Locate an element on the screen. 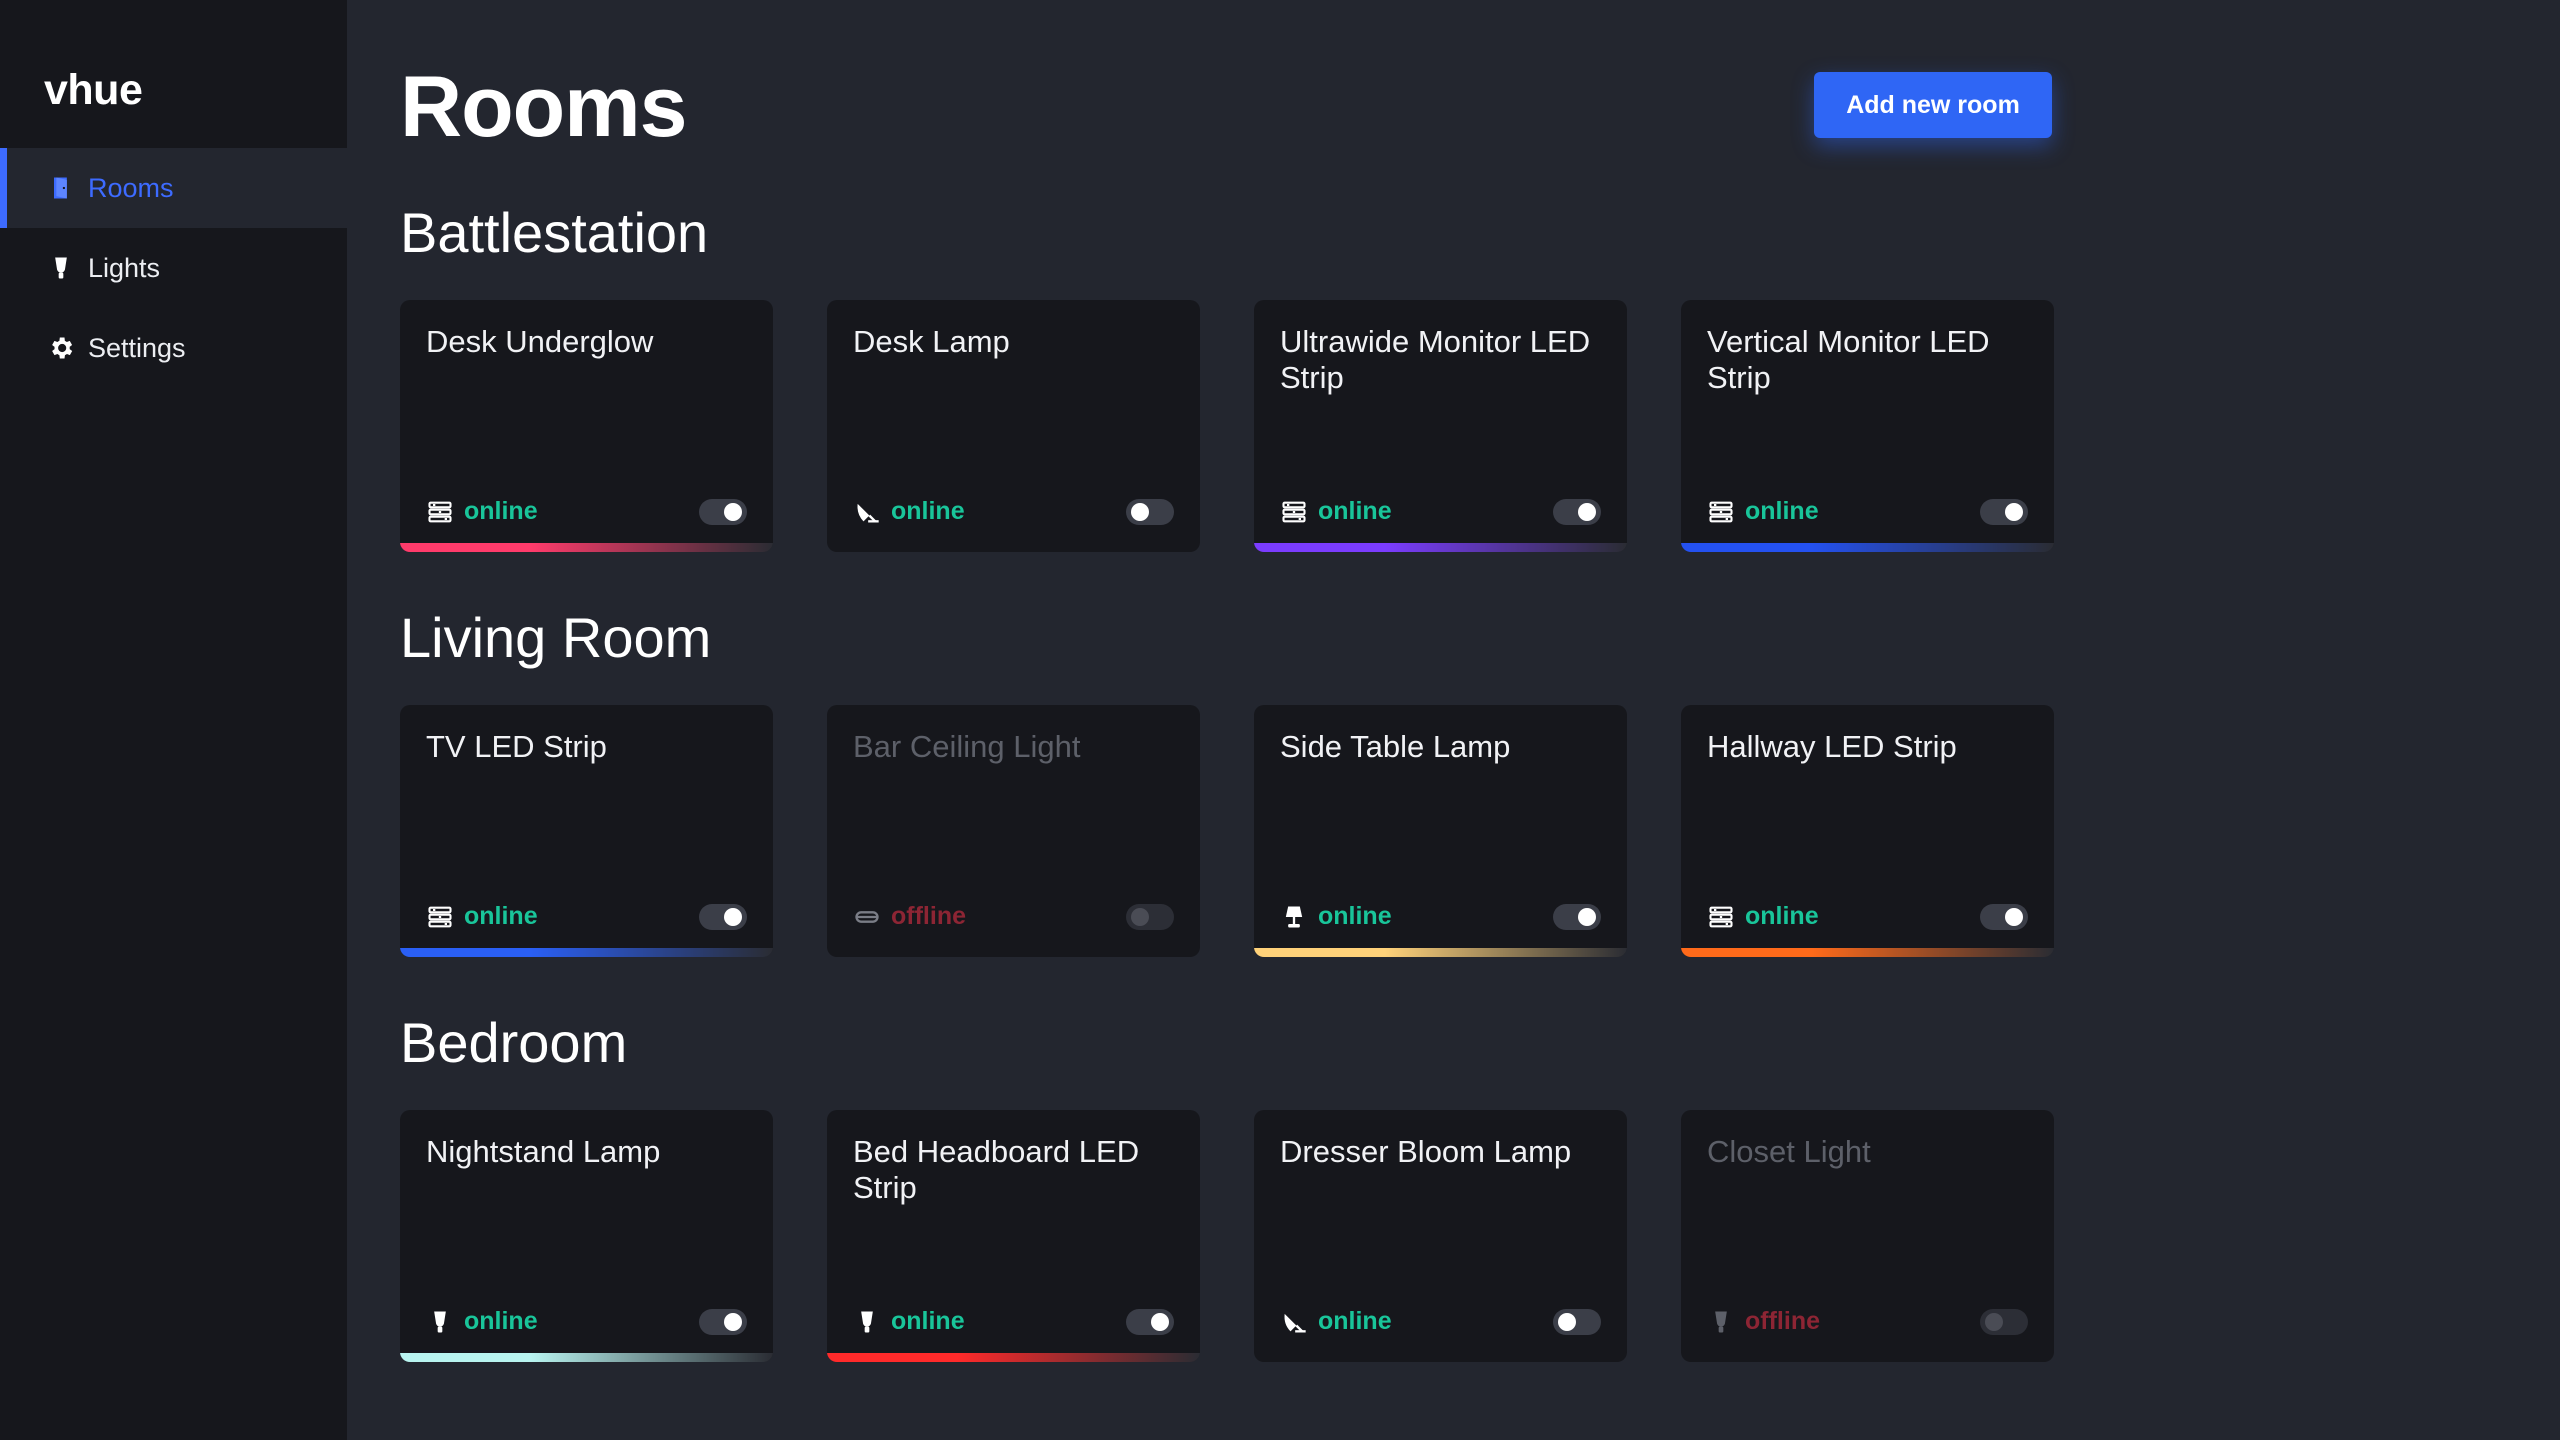  light-name: Side Table Lamp is located at coordinates (1395, 746).